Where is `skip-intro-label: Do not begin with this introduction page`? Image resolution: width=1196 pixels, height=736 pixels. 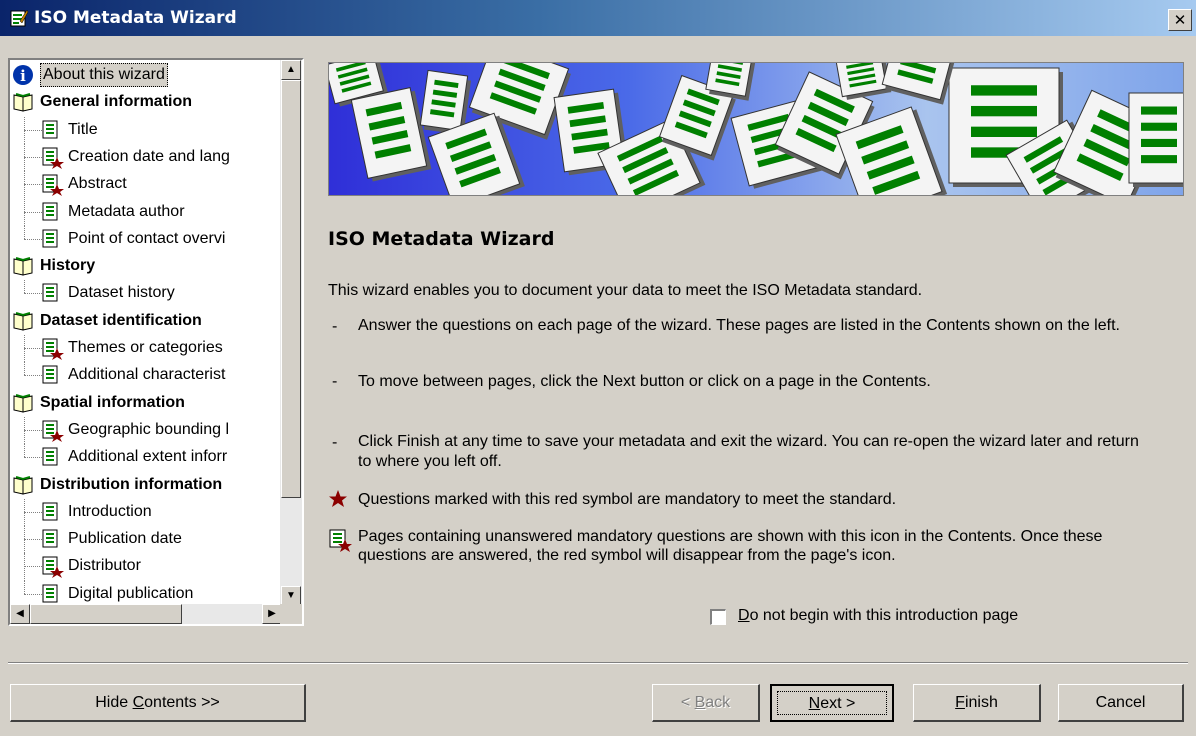 skip-intro-label: Do not begin with this introduction page is located at coordinates (878, 616).